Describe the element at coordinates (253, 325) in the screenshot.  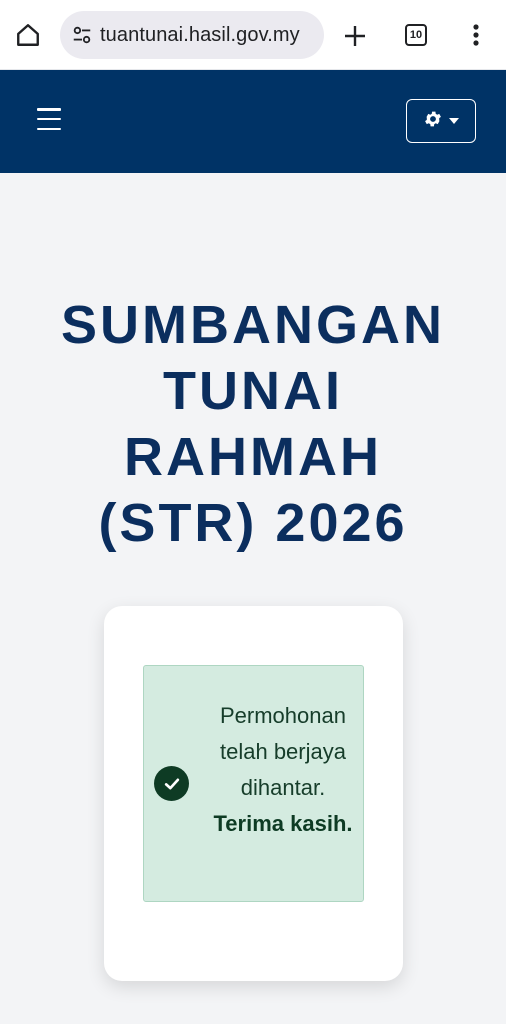
I see `title-line: SUMBANGAN` at that location.